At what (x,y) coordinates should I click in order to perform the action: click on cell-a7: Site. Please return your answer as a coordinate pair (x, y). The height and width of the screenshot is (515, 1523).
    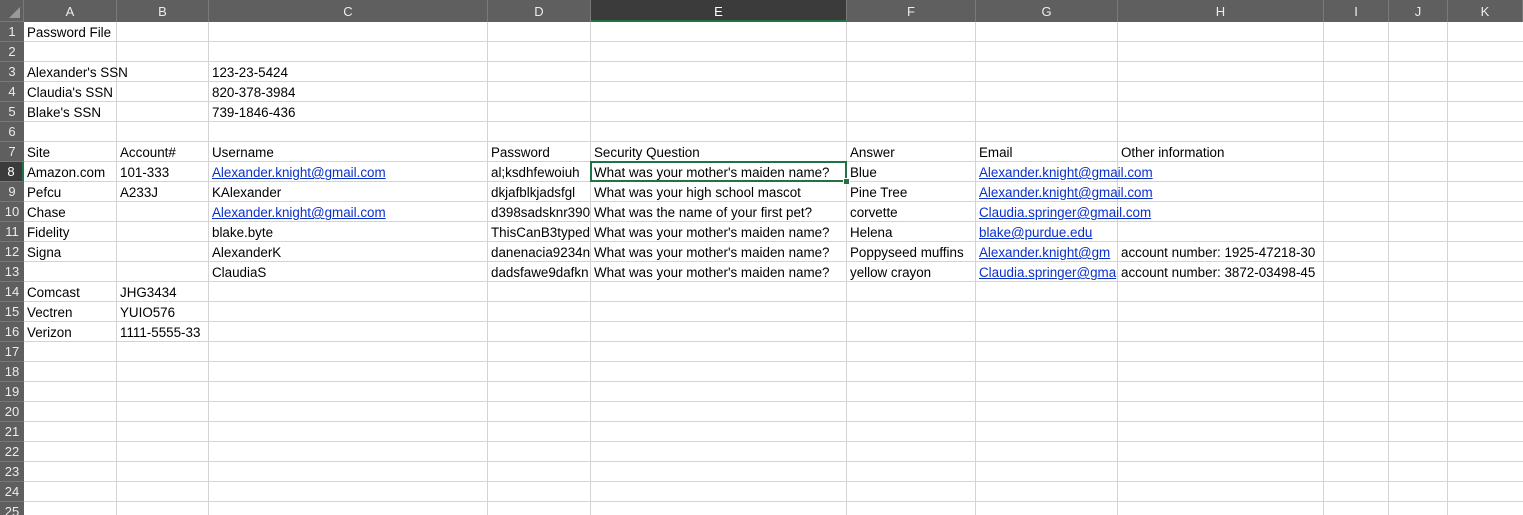
    Looking at the image, I should click on (70, 151).